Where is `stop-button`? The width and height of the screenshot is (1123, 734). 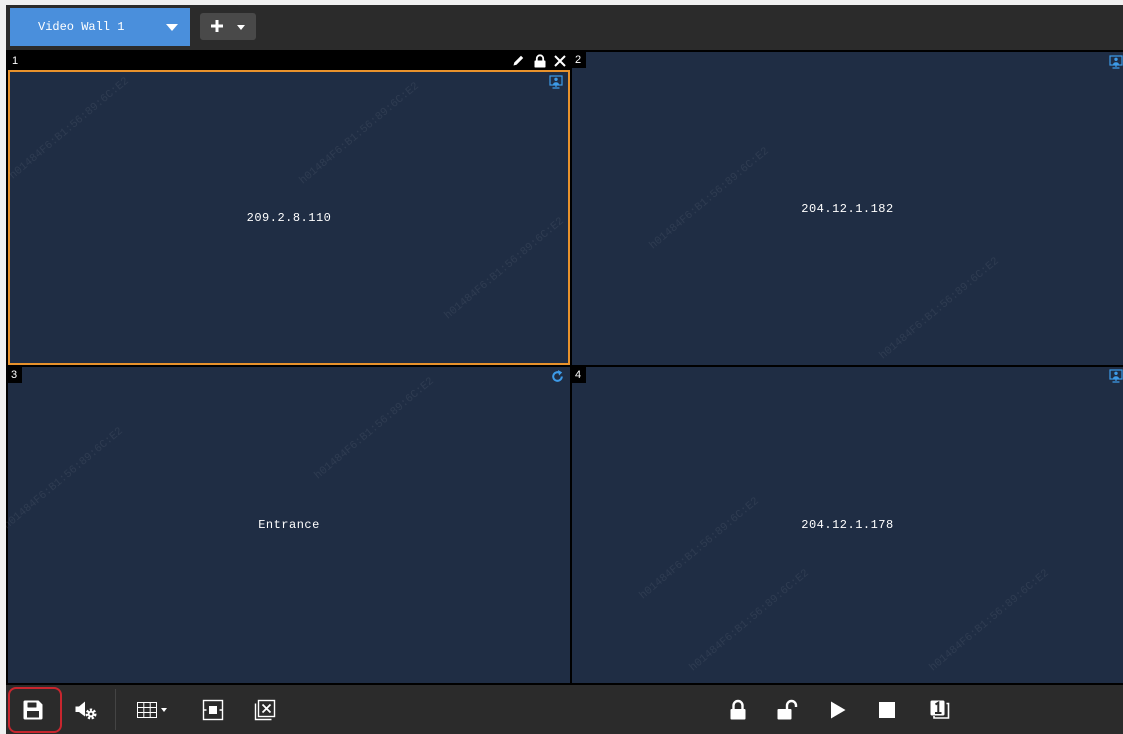
stop-button is located at coordinates (887, 710).